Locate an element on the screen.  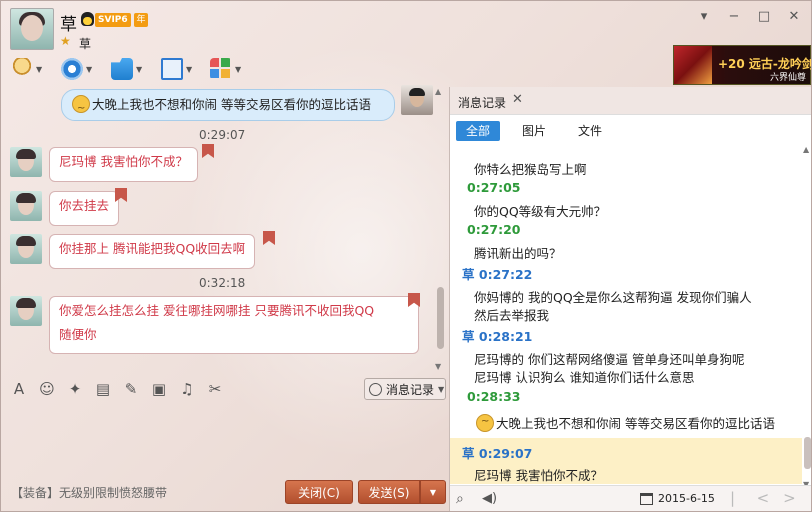
message-text: 尼玛博 我害怕你不成？ is located at coordinates (123, 161).